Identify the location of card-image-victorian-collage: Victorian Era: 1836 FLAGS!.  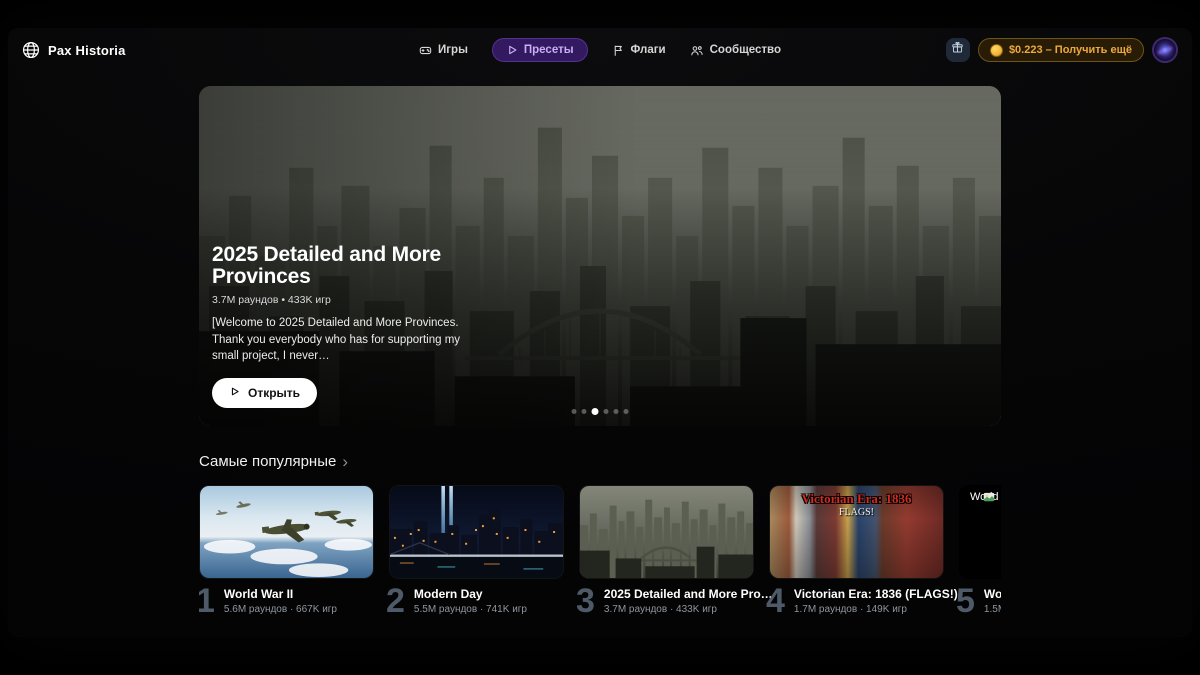
(856, 532).